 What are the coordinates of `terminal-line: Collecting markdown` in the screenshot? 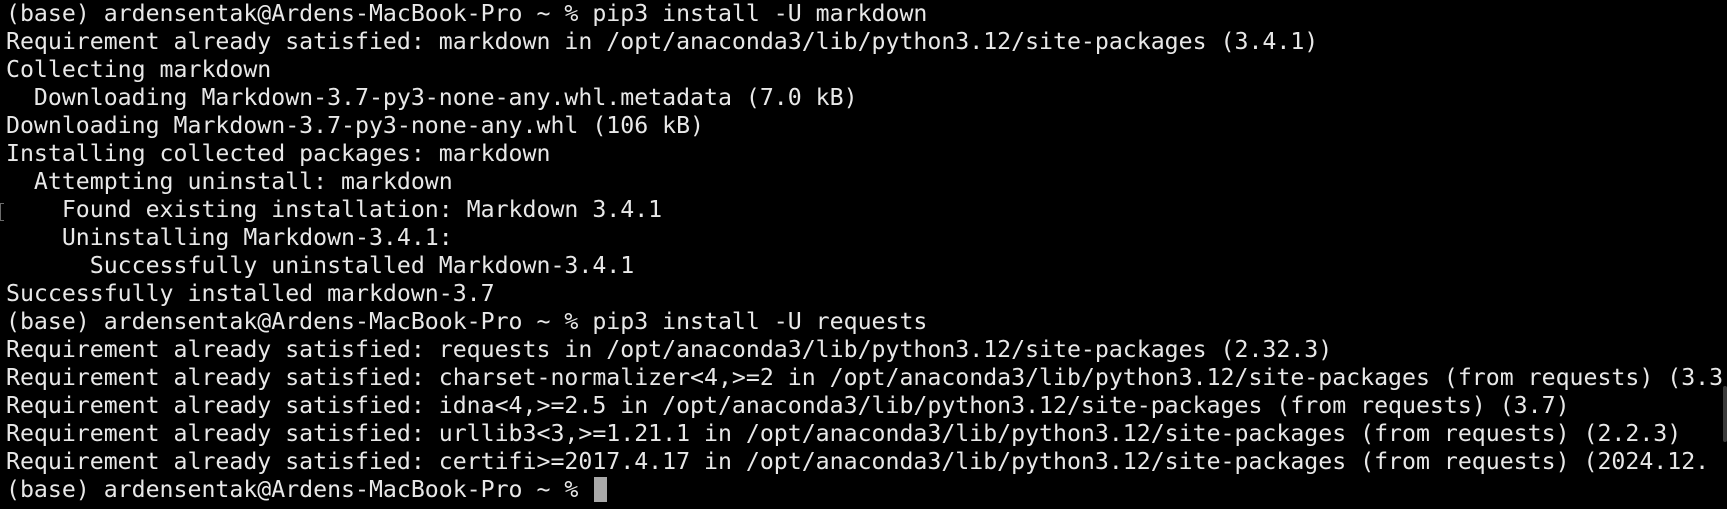 It's located at (139, 69).